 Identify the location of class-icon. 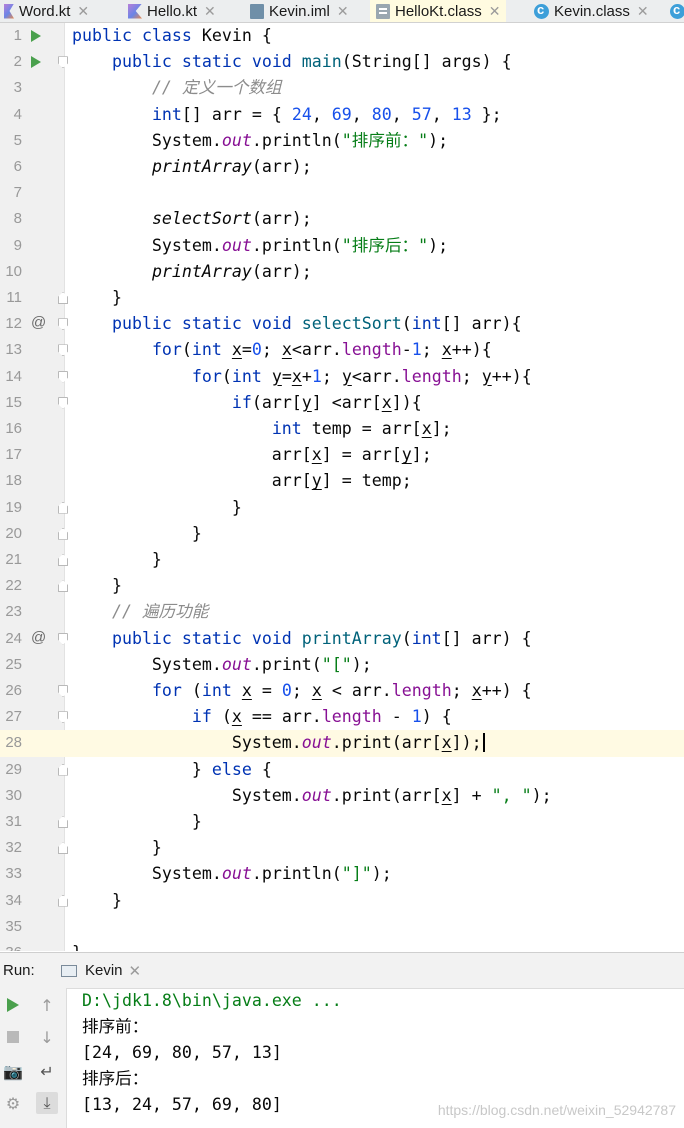
(541, 10).